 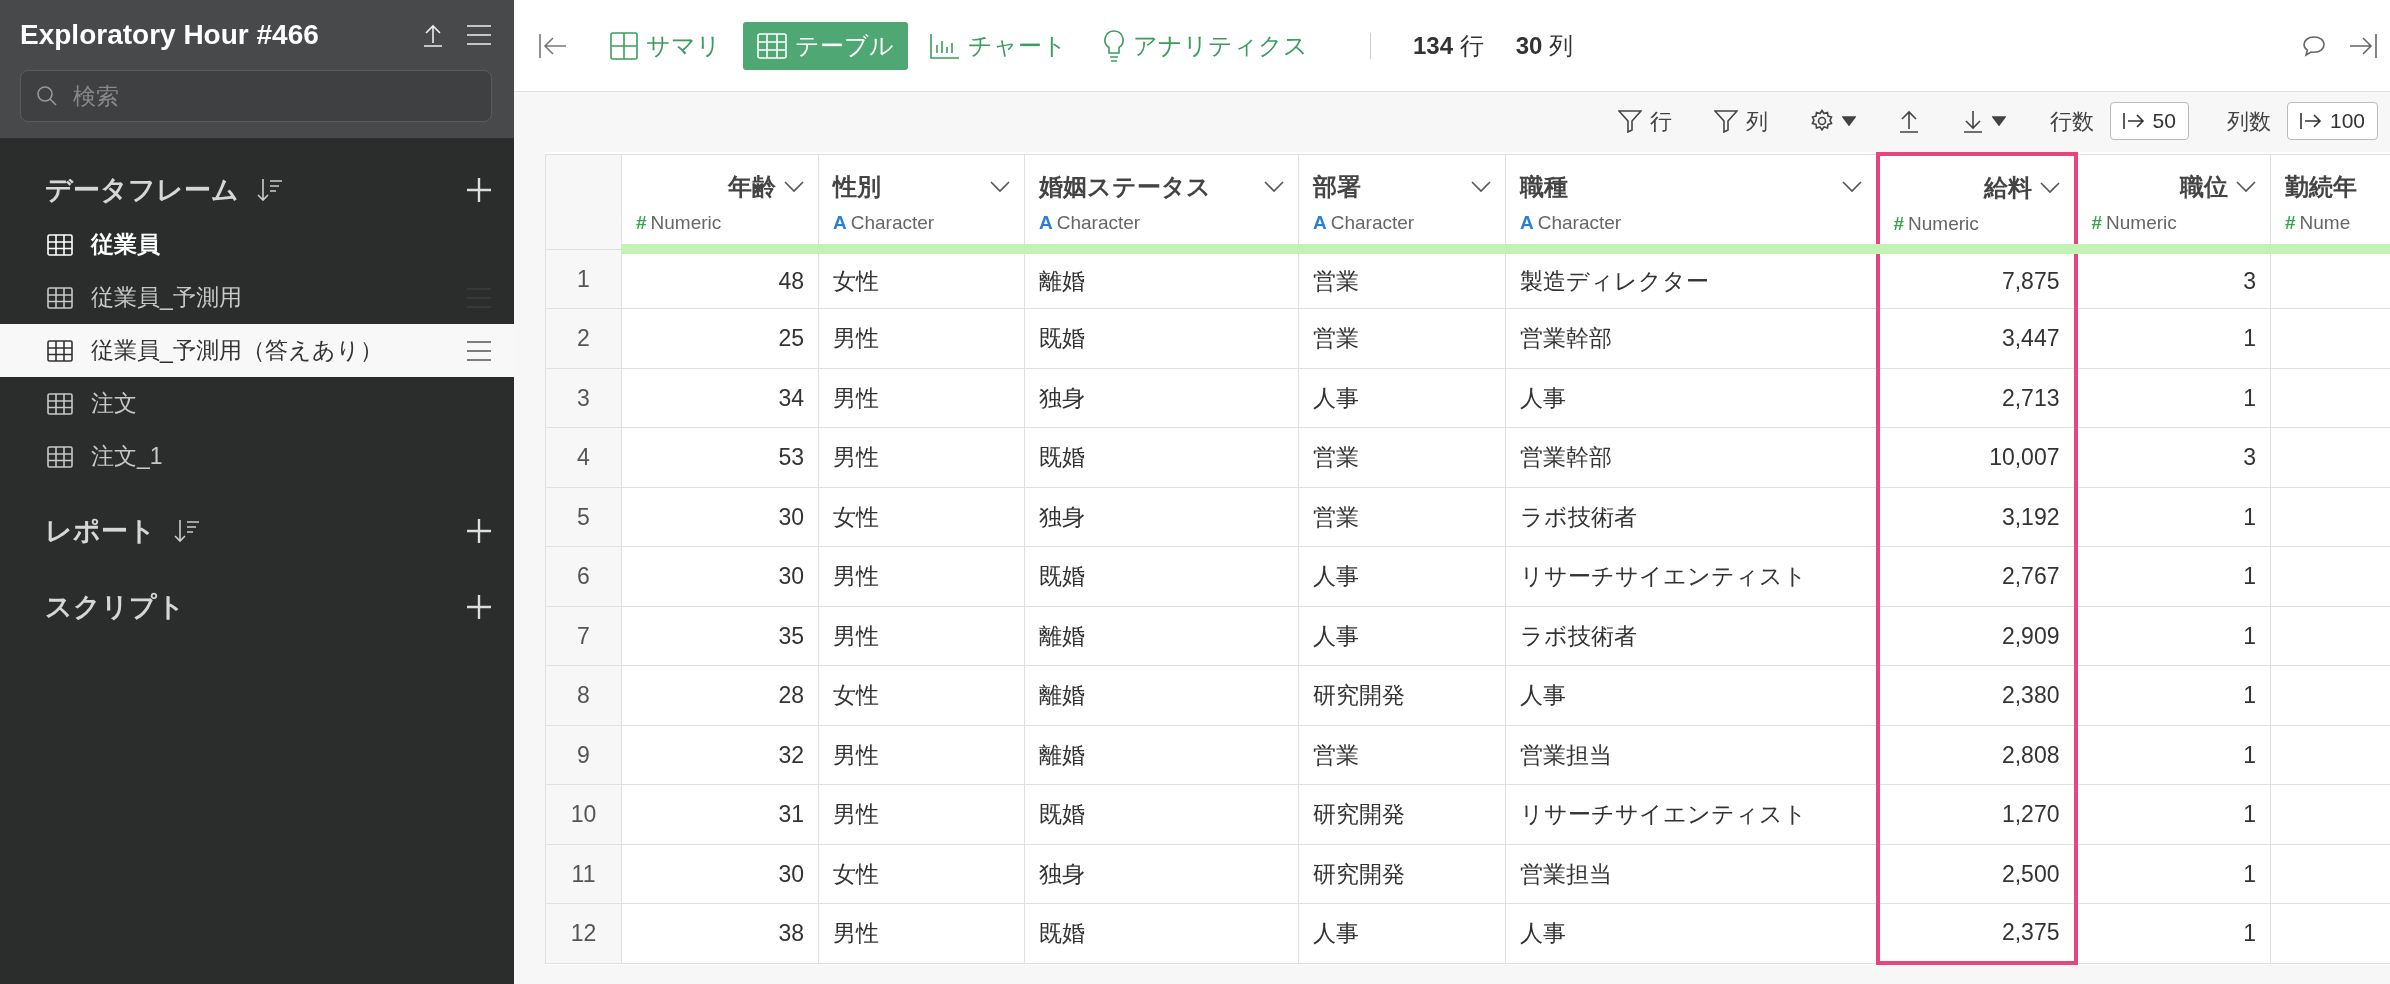 I want to click on sidebar-item: 従業員, so click(x=257, y=244).